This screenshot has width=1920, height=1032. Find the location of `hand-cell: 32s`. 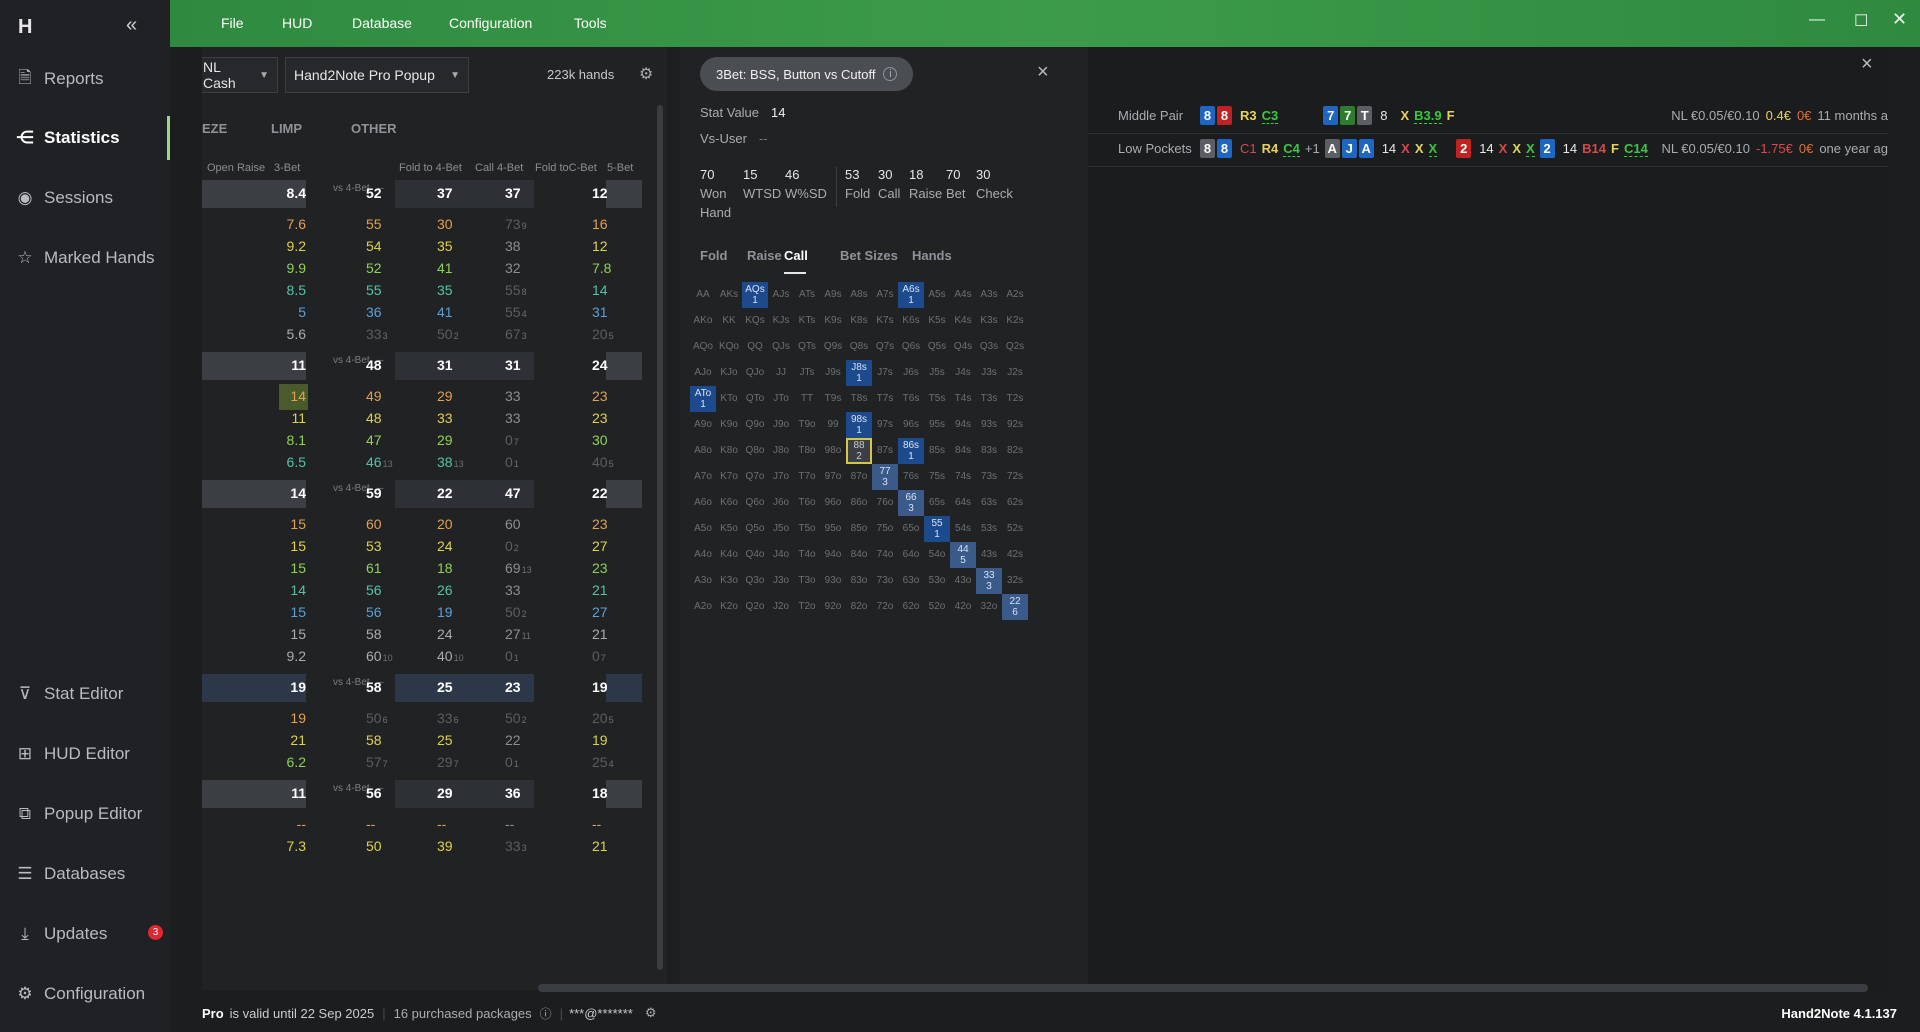

hand-cell: 32s is located at coordinates (1015, 581).